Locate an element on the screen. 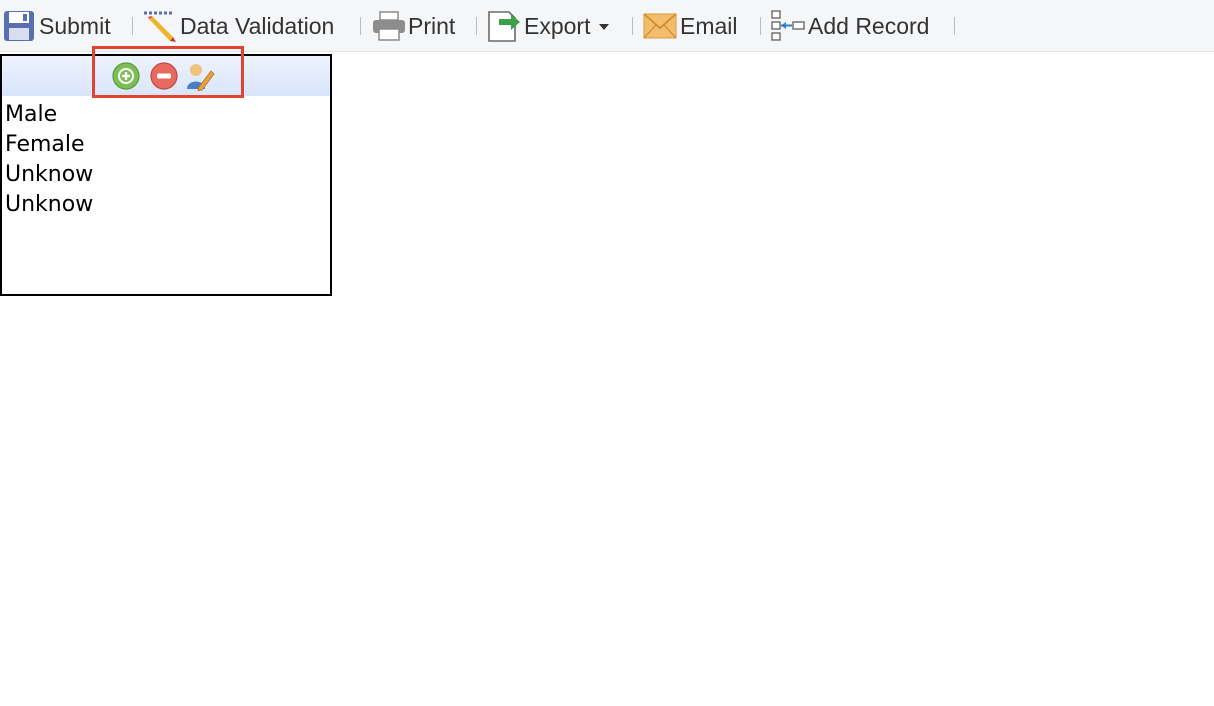 Image resolution: width=1214 pixels, height=706 pixels. data-validation-button: Data Validation is located at coordinates (238, 26).